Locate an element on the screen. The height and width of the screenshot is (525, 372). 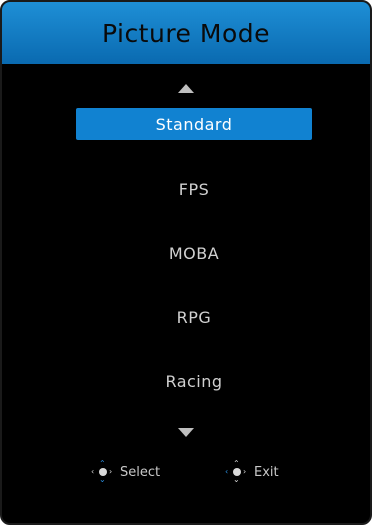
option-moba: MOBA is located at coordinates (194, 253).